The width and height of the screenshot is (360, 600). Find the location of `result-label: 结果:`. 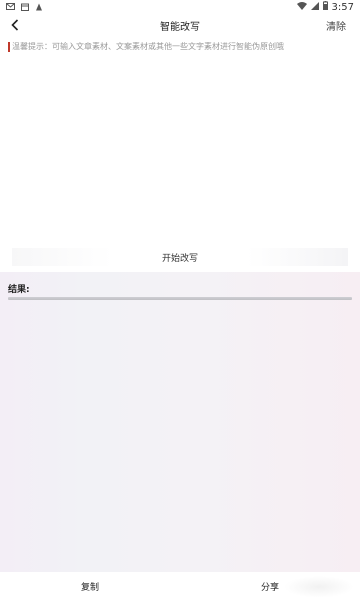

result-label: 结果: is located at coordinates (19, 290).